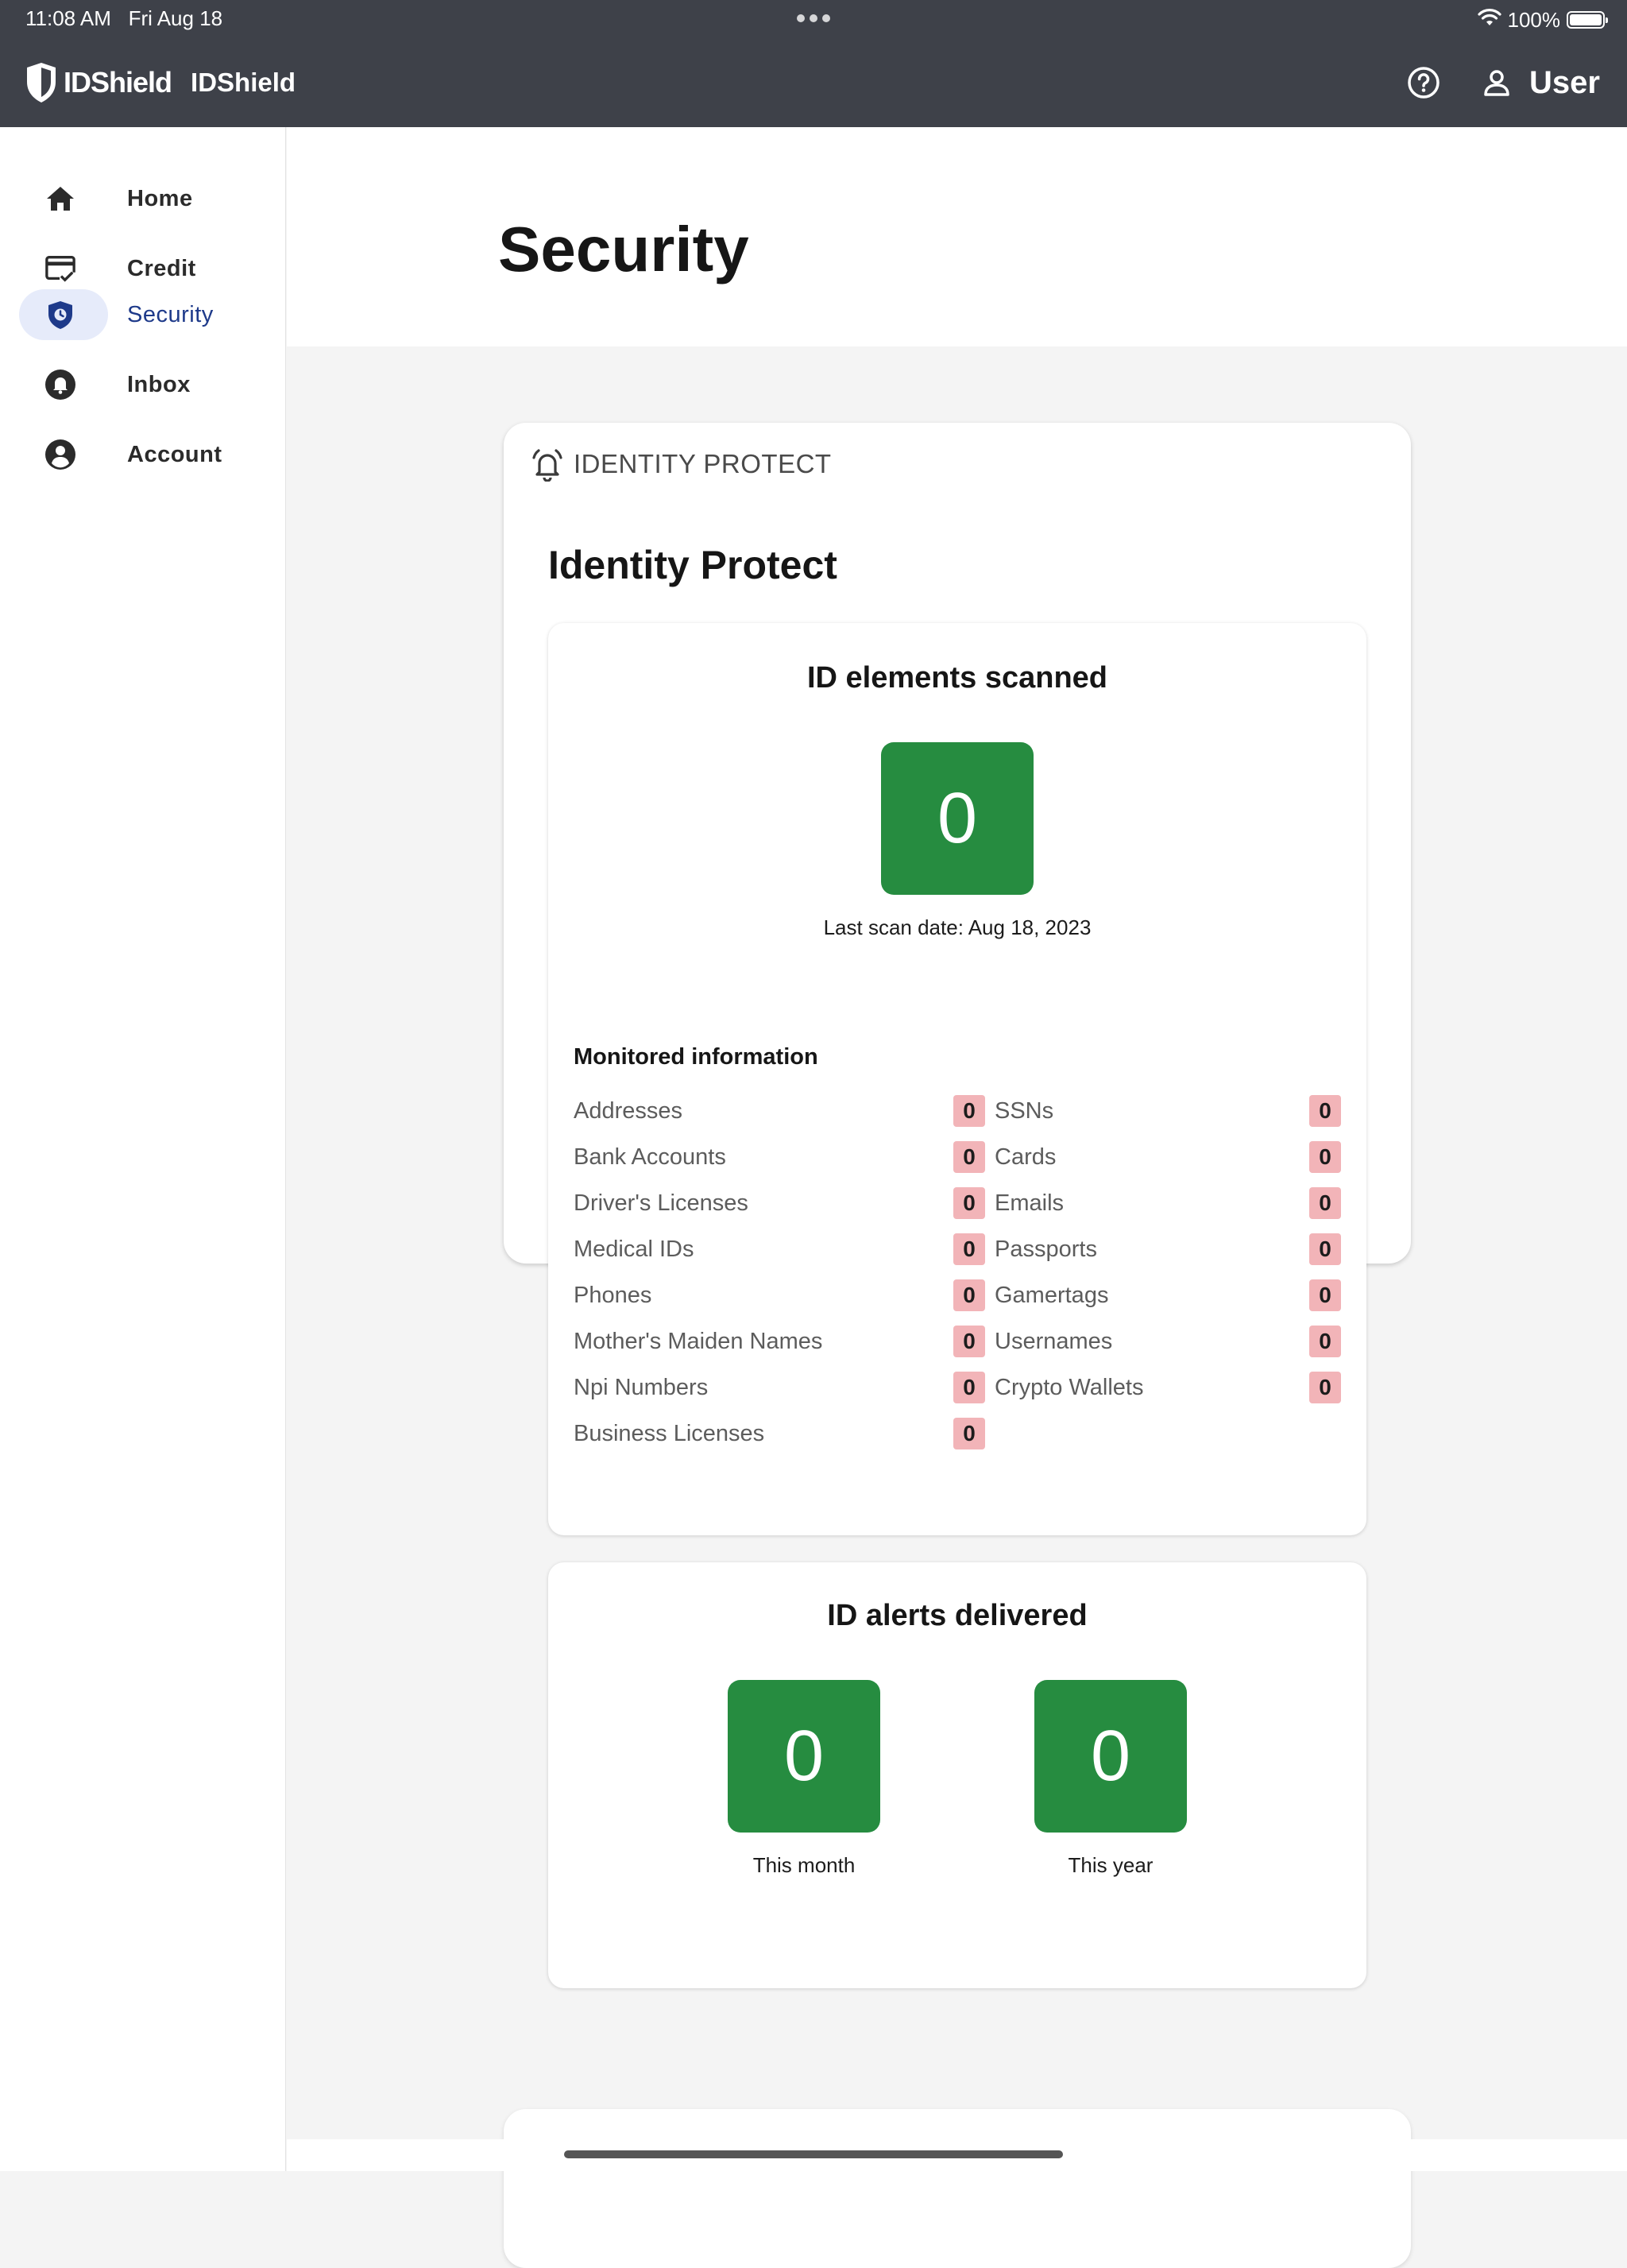 The width and height of the screenshot is (1627, 2268). What do you see at coordinates (804, 1865) in the screenshot?
I see `alerts-month-label: This month` at bounding box center [804, 1865].